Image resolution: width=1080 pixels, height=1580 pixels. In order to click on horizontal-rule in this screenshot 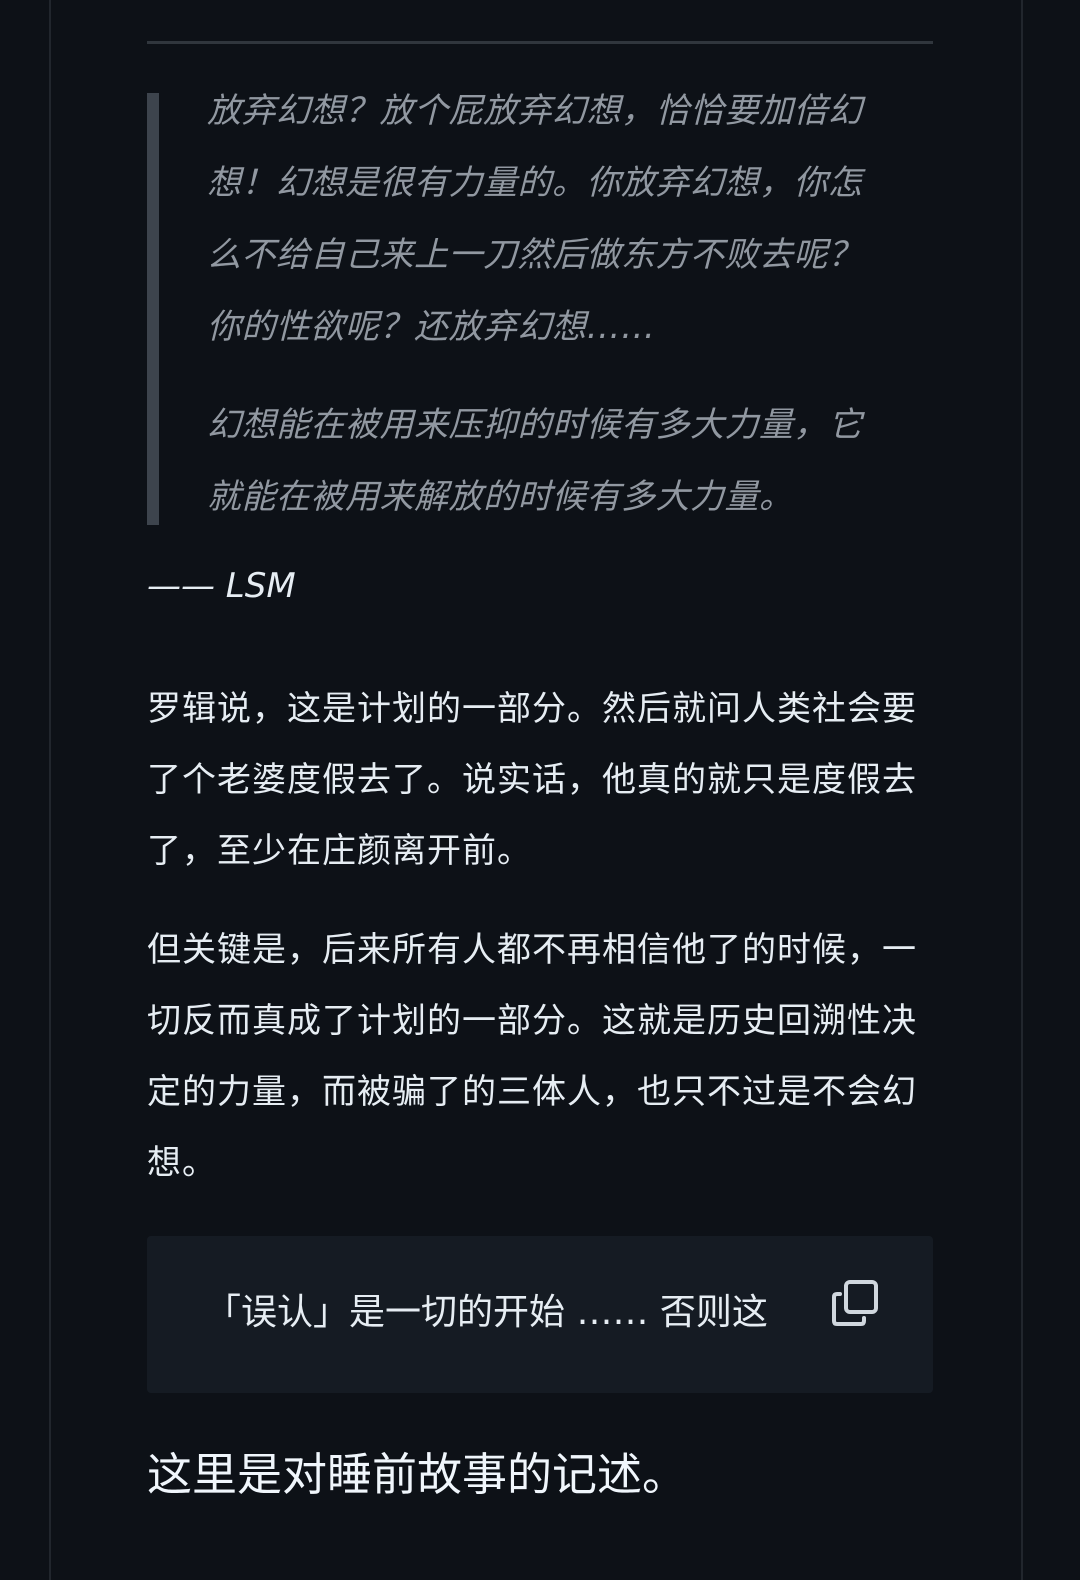, I will do `click(540, 42)`.